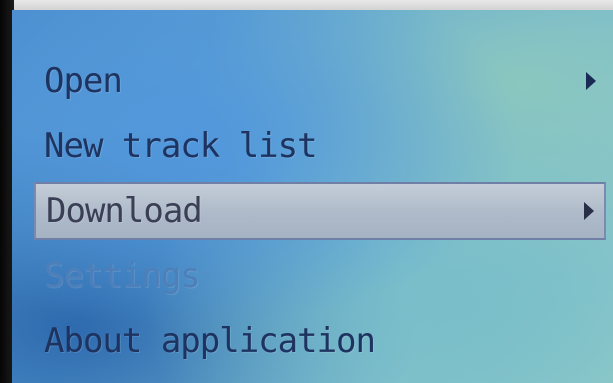  I want to click on menu-item-label: About application, so click(210, 341).